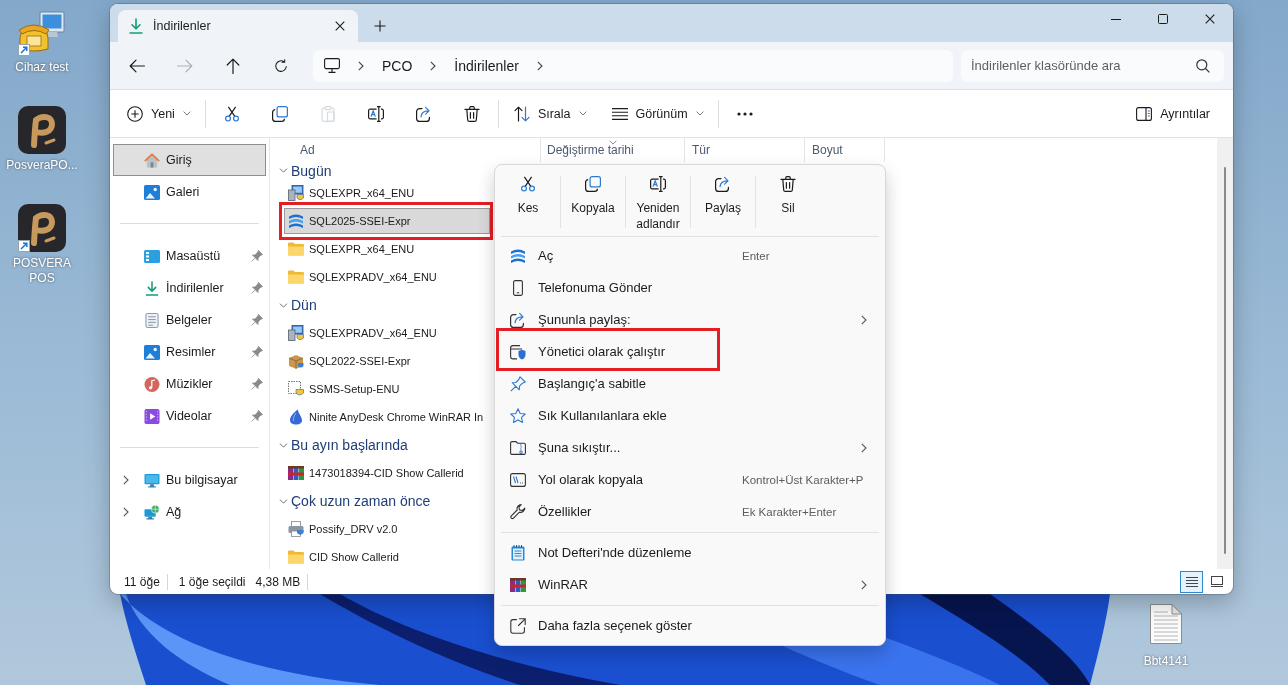 Image resolution: width=1288 pixels, height=685 pixels. Describe the element at coordinates (1207, 65) in the screenshot. I see `search-button` at that location.